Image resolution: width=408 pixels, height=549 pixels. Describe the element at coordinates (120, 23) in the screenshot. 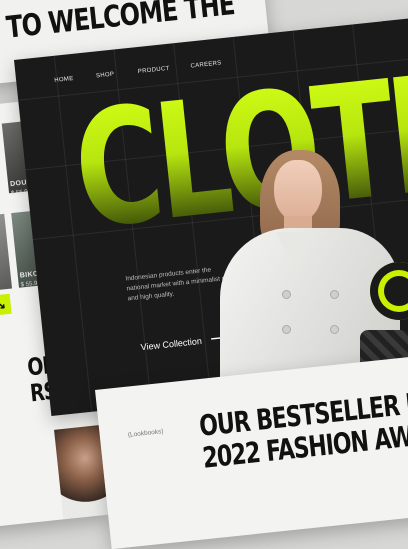

I see `welcome-headline: TO WELCOME THE` at that location.